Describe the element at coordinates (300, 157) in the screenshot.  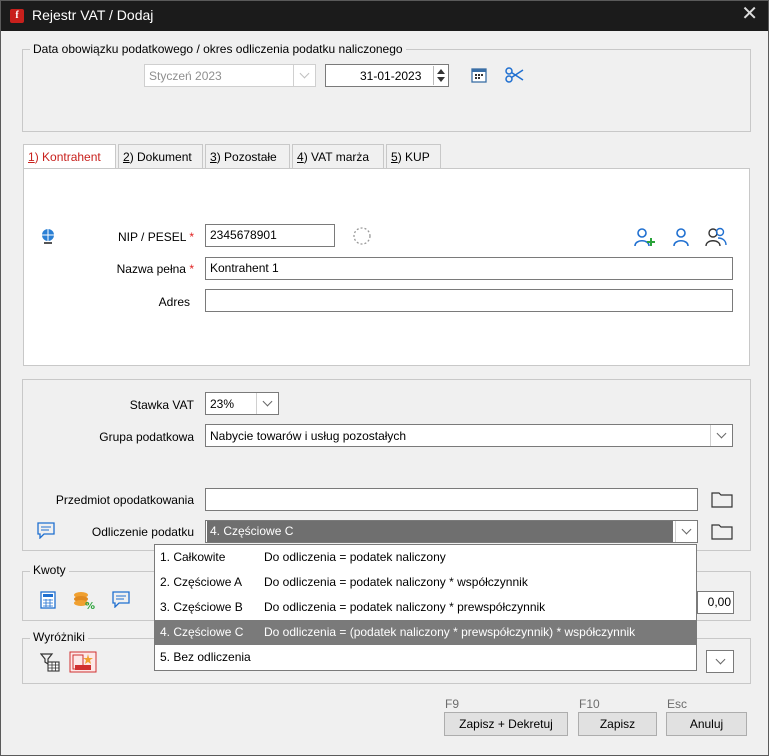
I see `tab-key: 4` at that location.